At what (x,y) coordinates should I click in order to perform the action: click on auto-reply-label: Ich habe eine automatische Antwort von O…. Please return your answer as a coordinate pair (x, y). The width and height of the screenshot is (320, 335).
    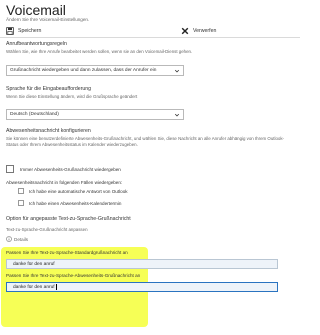
    Looking at the image, I should click on (78, 191).